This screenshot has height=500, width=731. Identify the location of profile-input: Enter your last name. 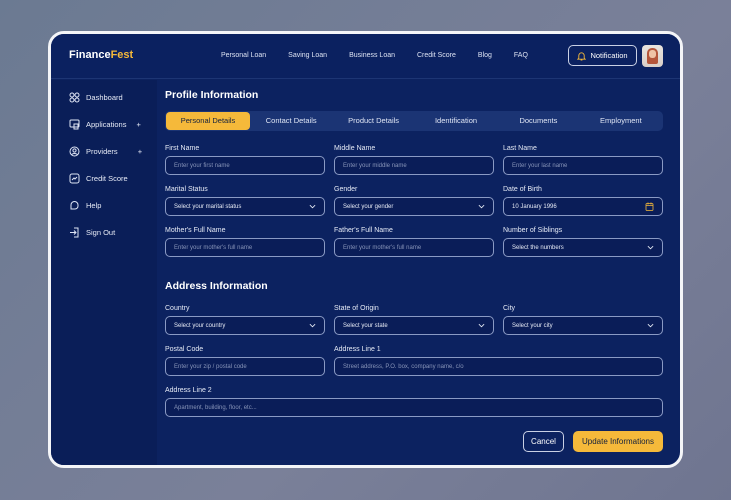
(583, 165).